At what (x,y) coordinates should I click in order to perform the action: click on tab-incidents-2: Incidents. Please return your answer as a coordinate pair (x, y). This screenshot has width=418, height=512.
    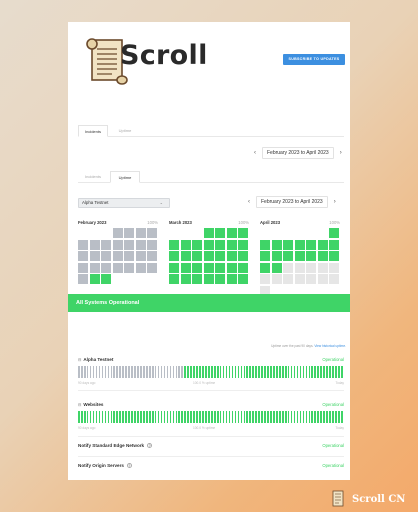
    Looking at the image, I should click on (93, 177).